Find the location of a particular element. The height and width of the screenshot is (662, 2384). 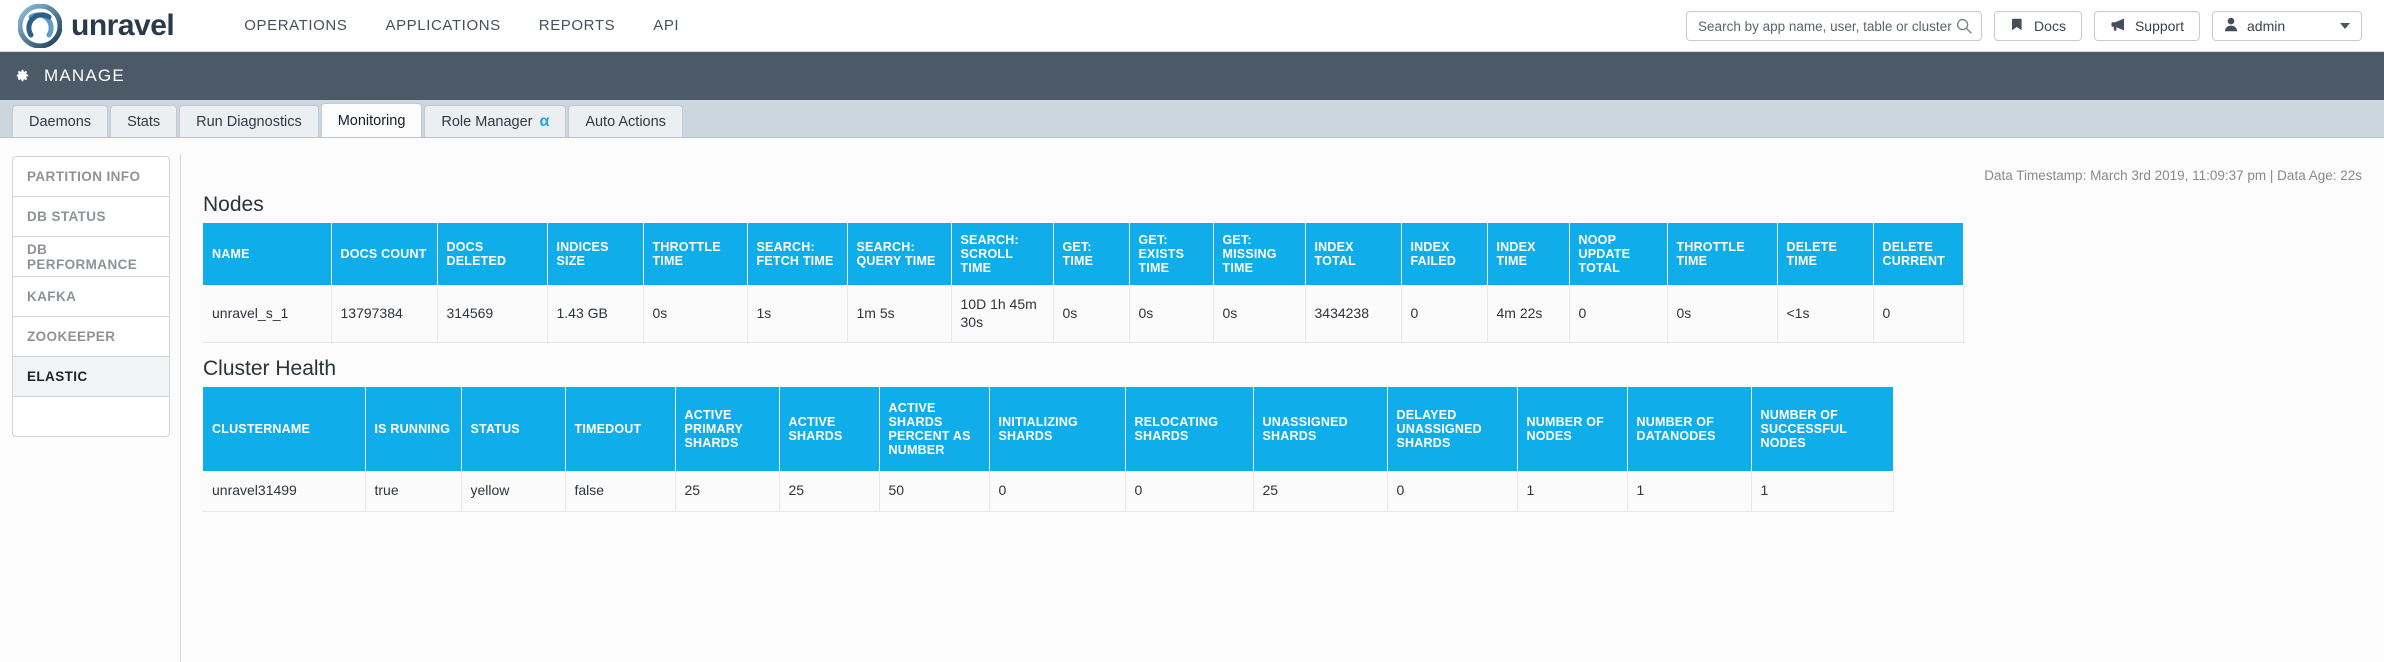

tab-daemons: Daemons is located at coordinates (60, 121).